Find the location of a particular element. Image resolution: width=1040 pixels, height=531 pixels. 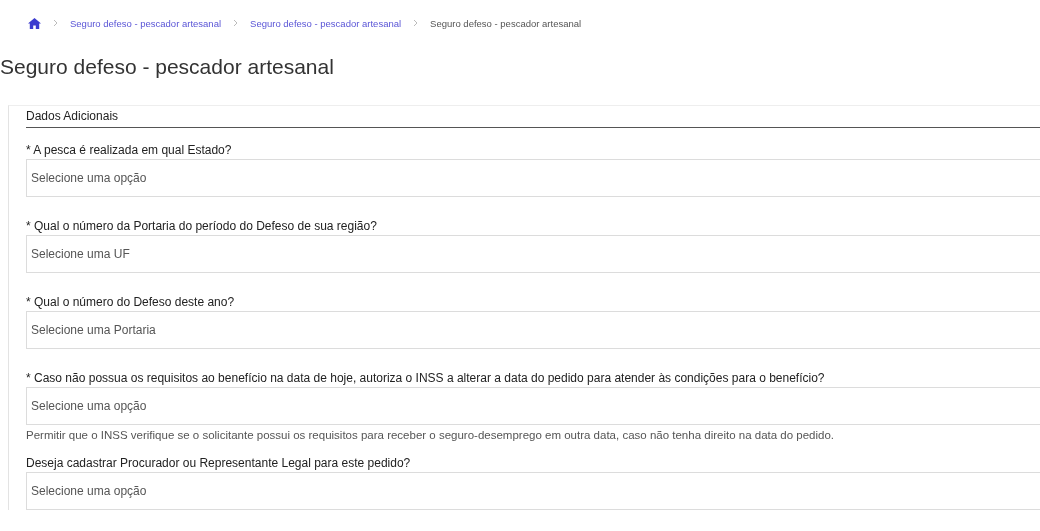

select-field: Selecione uma Portaria is located at coordinates (533, 330).